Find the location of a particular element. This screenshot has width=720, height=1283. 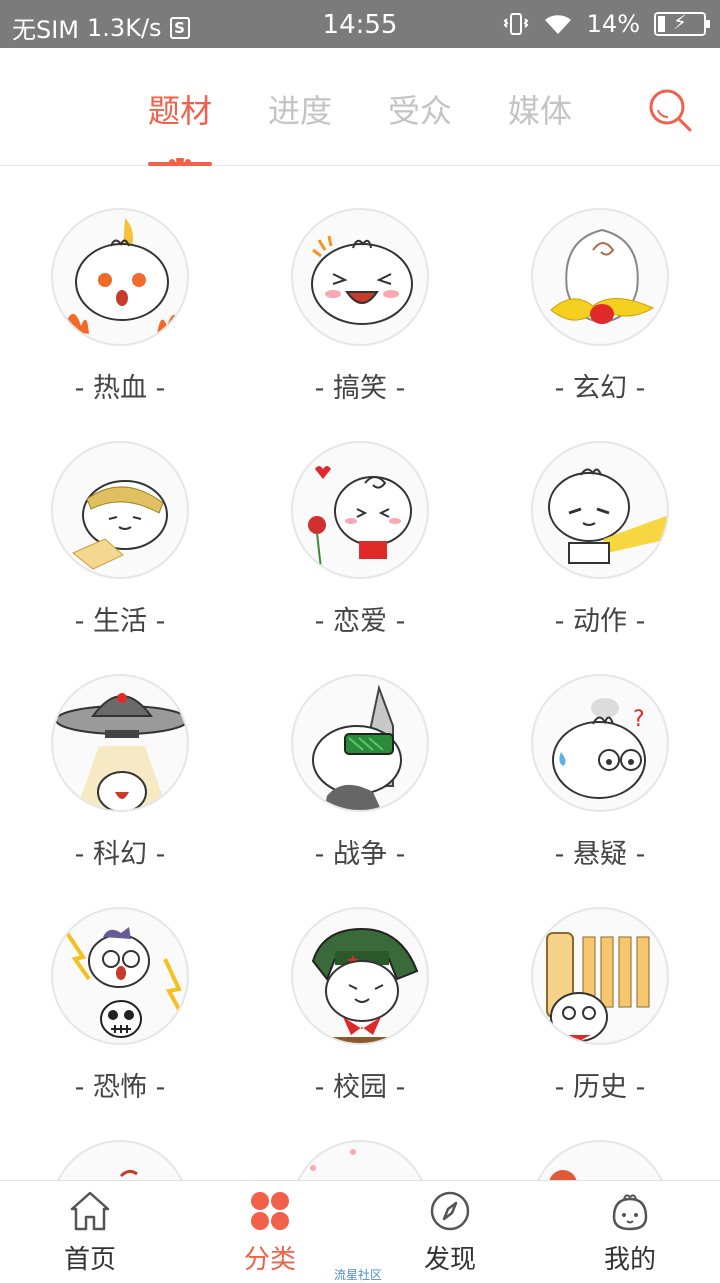

campus-bun-icon is located at coordinates (360, 976).